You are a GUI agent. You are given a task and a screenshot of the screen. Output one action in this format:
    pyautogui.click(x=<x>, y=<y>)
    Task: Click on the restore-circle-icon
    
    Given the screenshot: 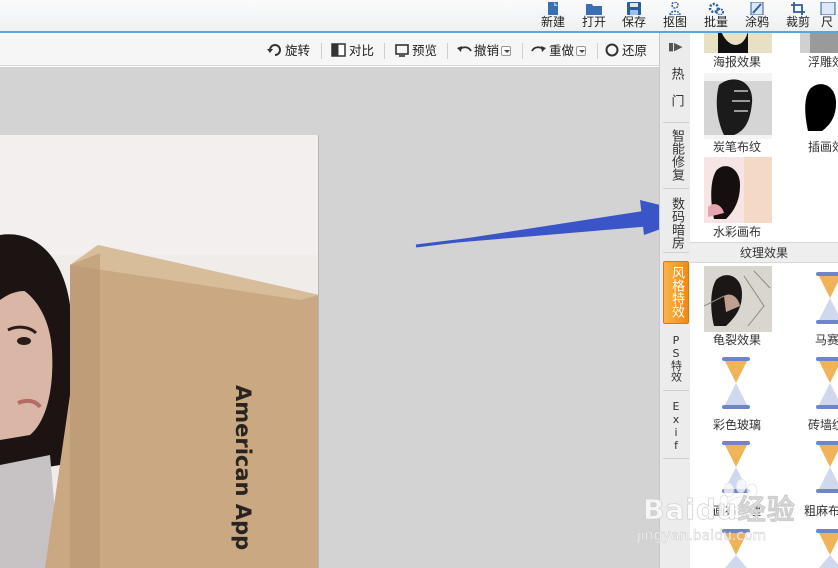 What is the action you would take?
    pyautogui.click(x=612, y=50)
    